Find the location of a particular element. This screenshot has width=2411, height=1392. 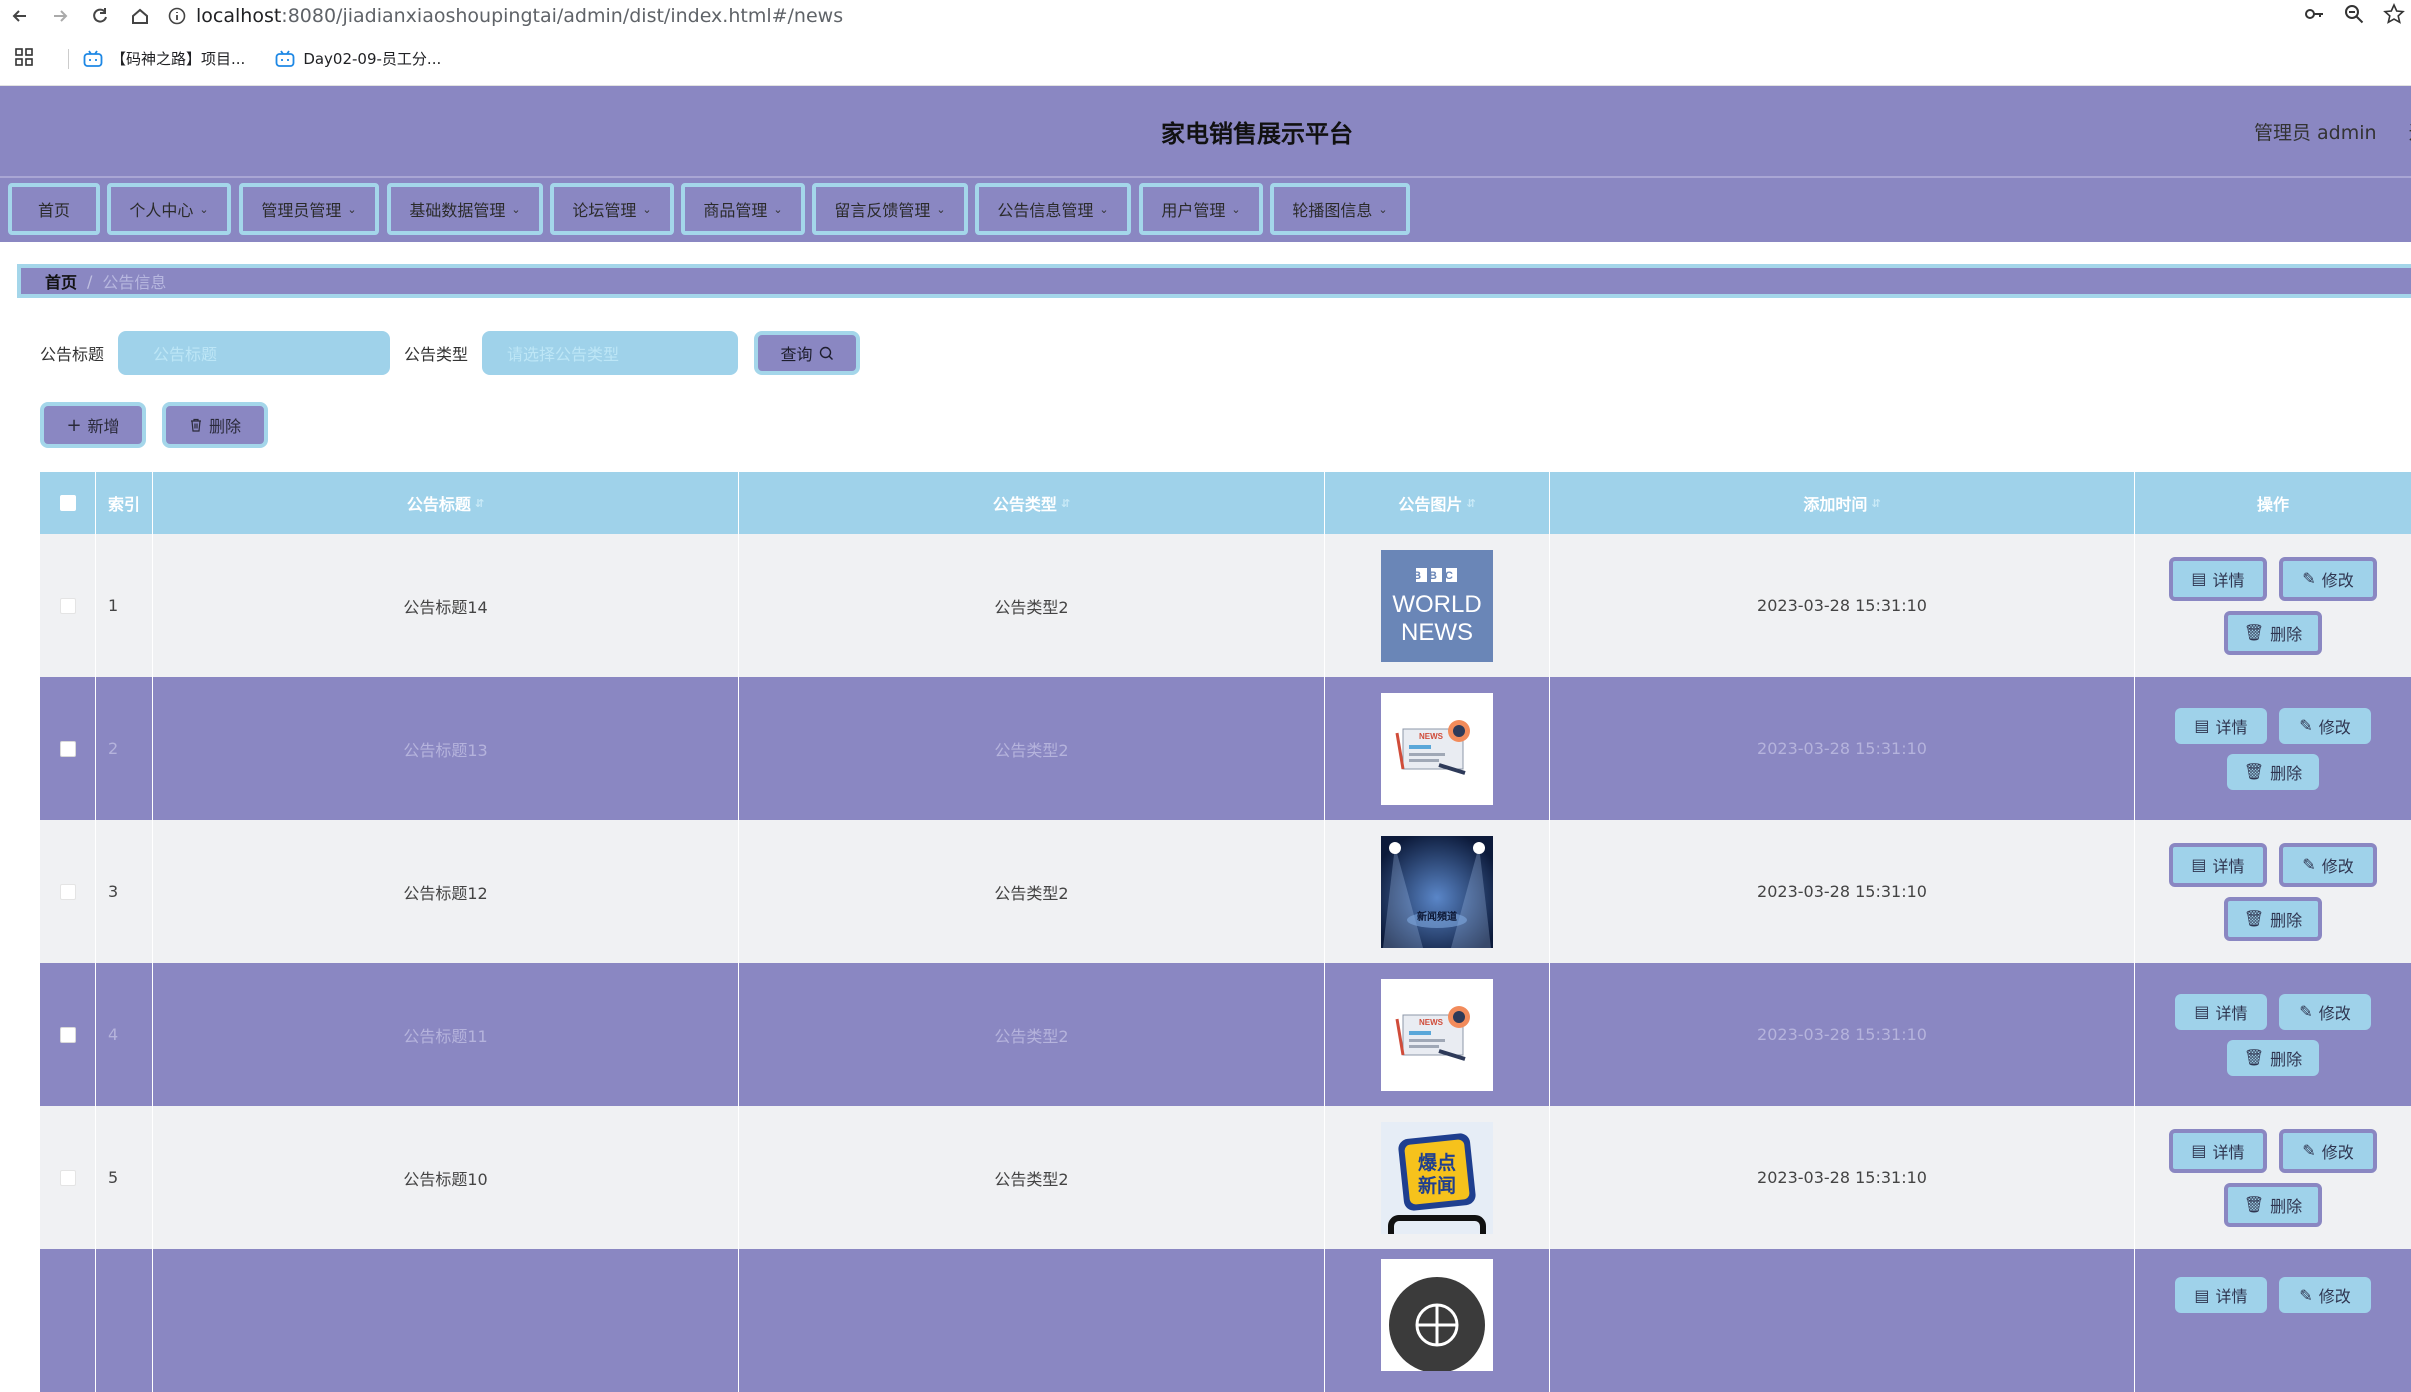

breadcrumb-current: 公告信息 is located at coordinates (134, 282).